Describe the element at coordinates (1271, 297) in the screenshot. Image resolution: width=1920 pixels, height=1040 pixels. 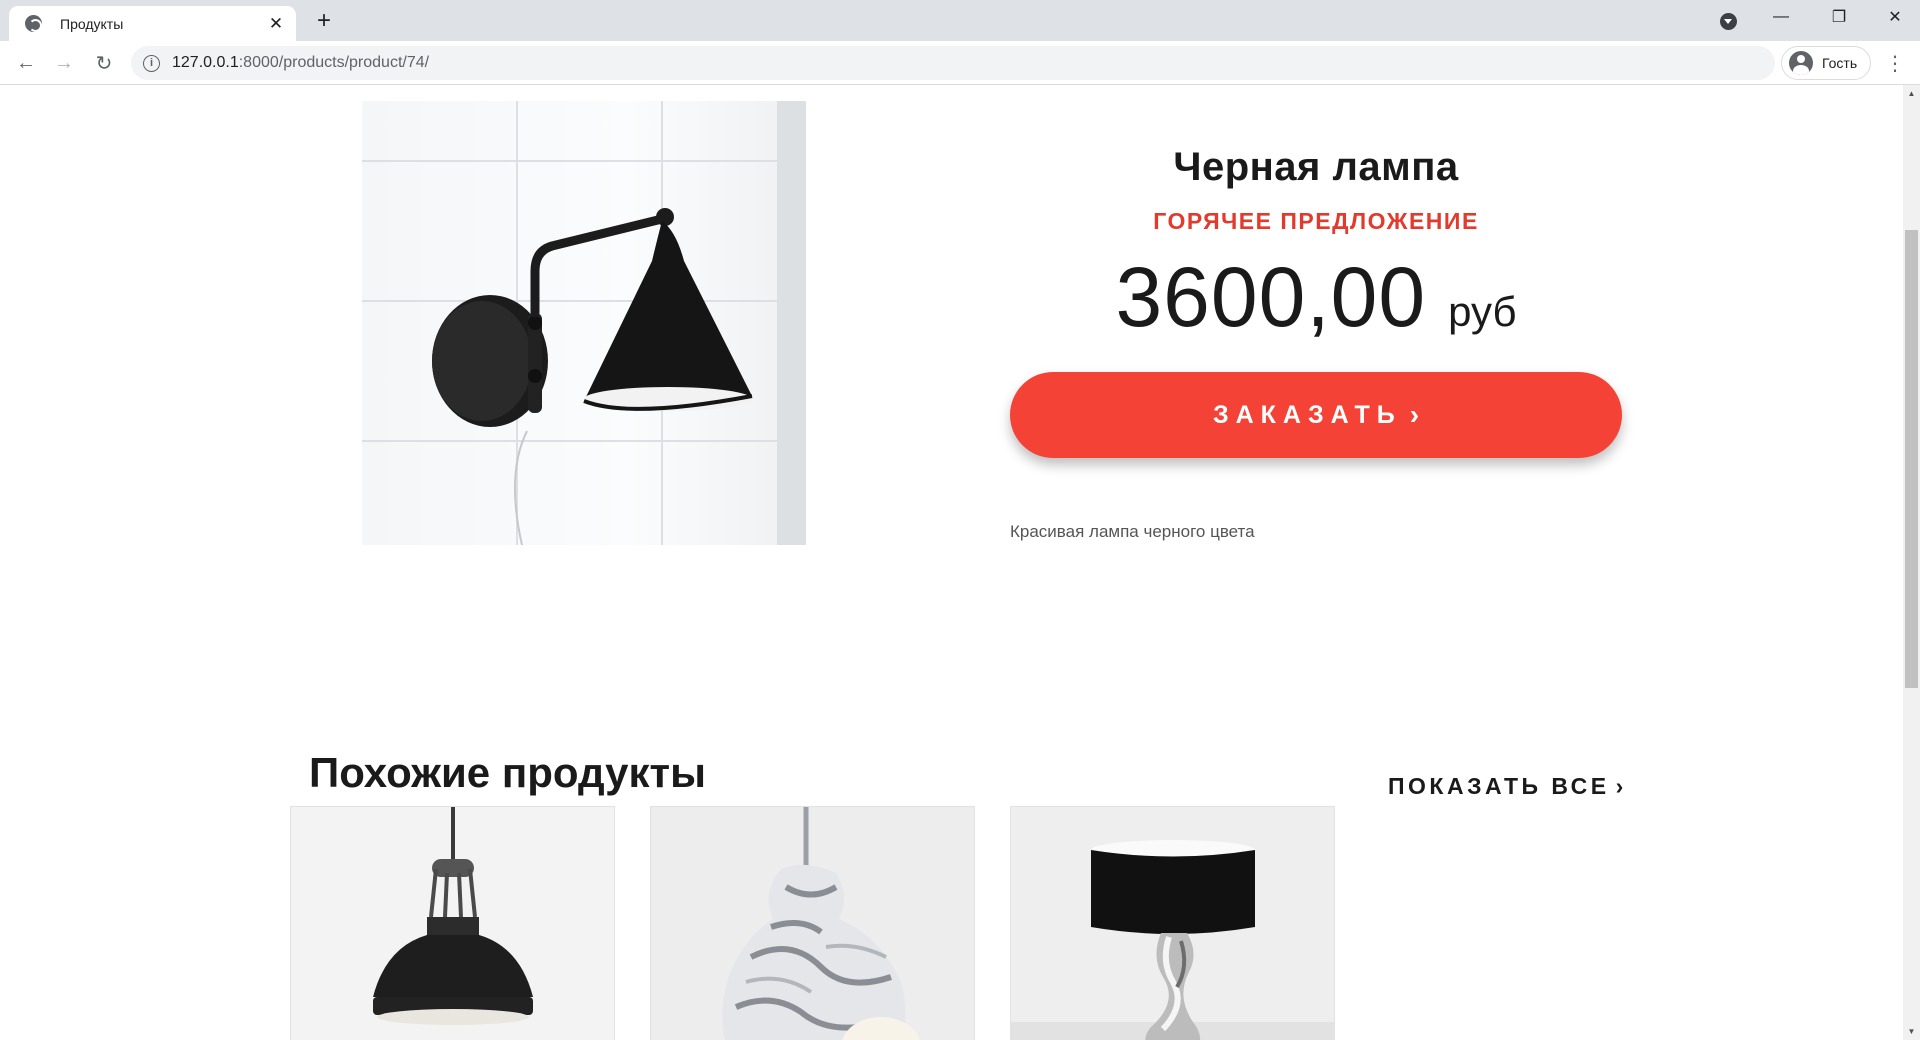
I see `price-amount: 3600,00` at that location.